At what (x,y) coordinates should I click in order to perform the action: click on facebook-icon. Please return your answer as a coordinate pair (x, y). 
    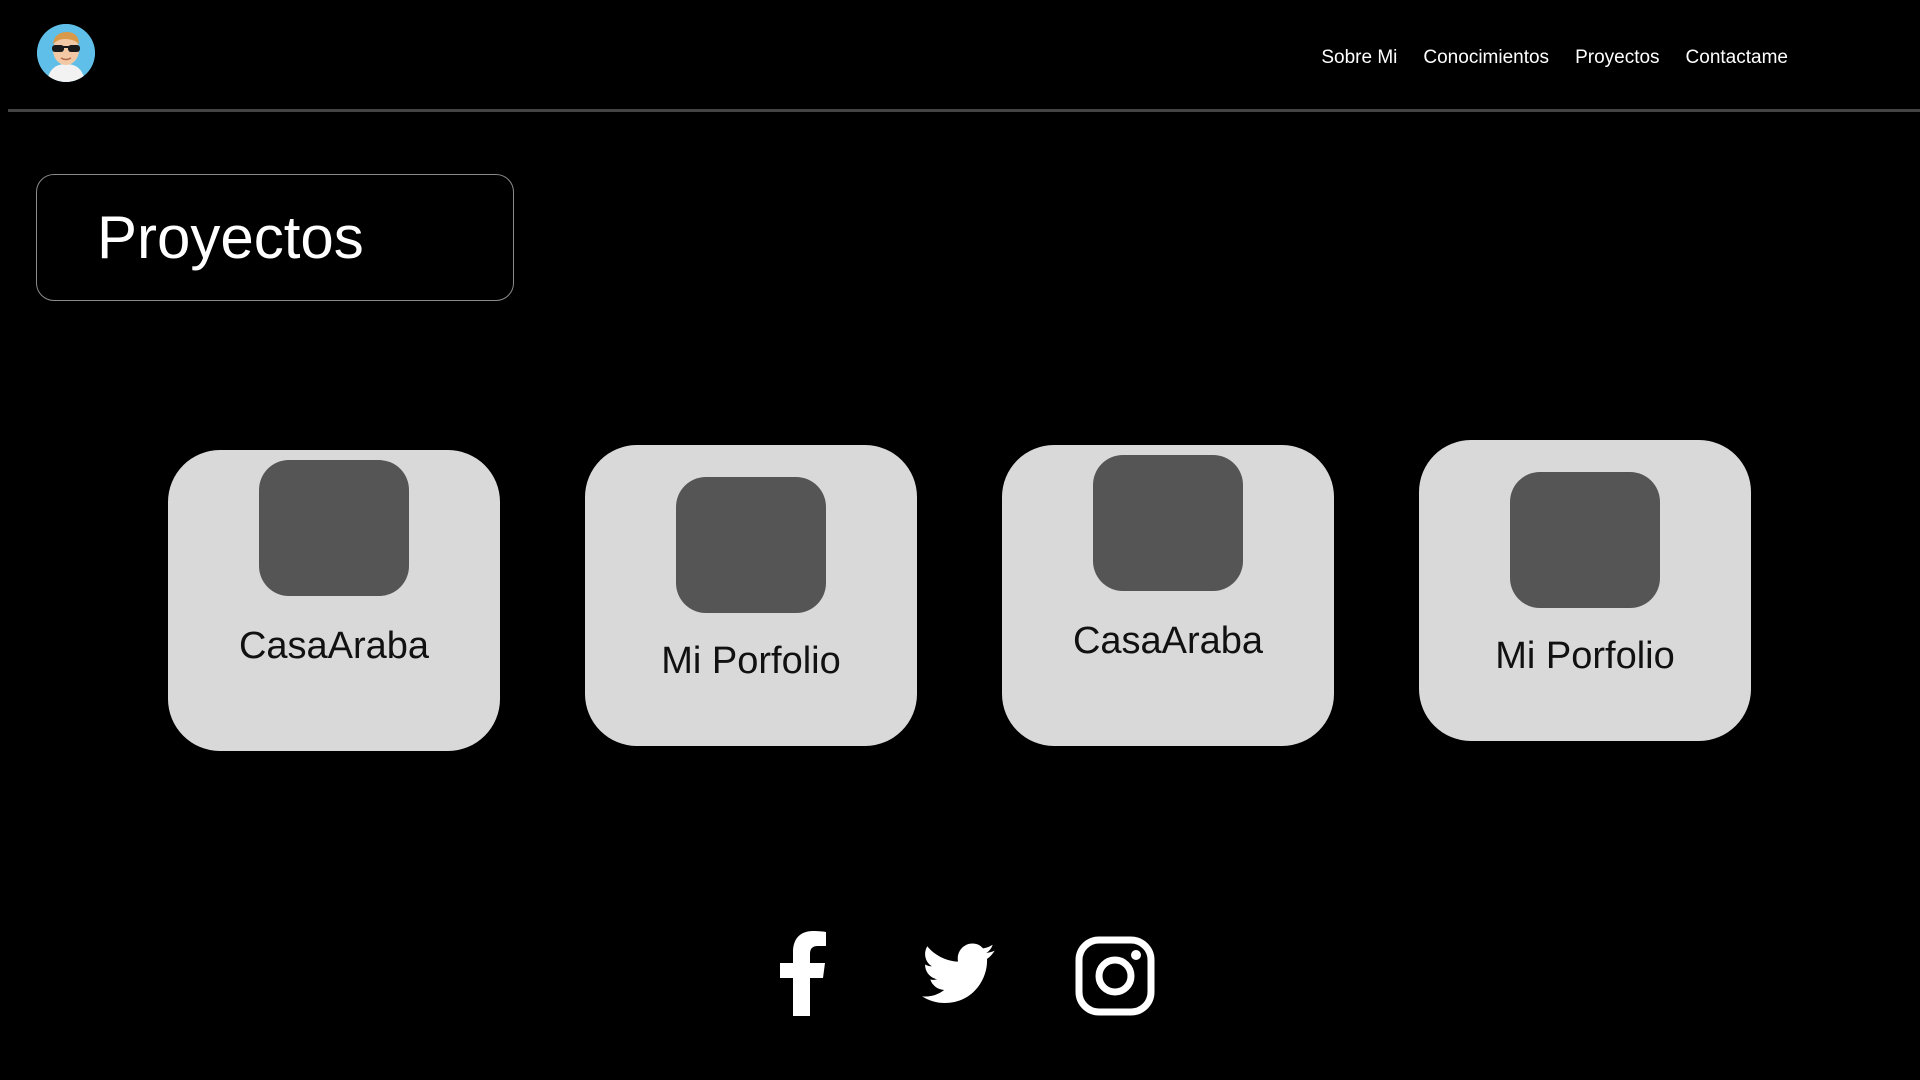
    Looking at the image, I should click on (803, 973).